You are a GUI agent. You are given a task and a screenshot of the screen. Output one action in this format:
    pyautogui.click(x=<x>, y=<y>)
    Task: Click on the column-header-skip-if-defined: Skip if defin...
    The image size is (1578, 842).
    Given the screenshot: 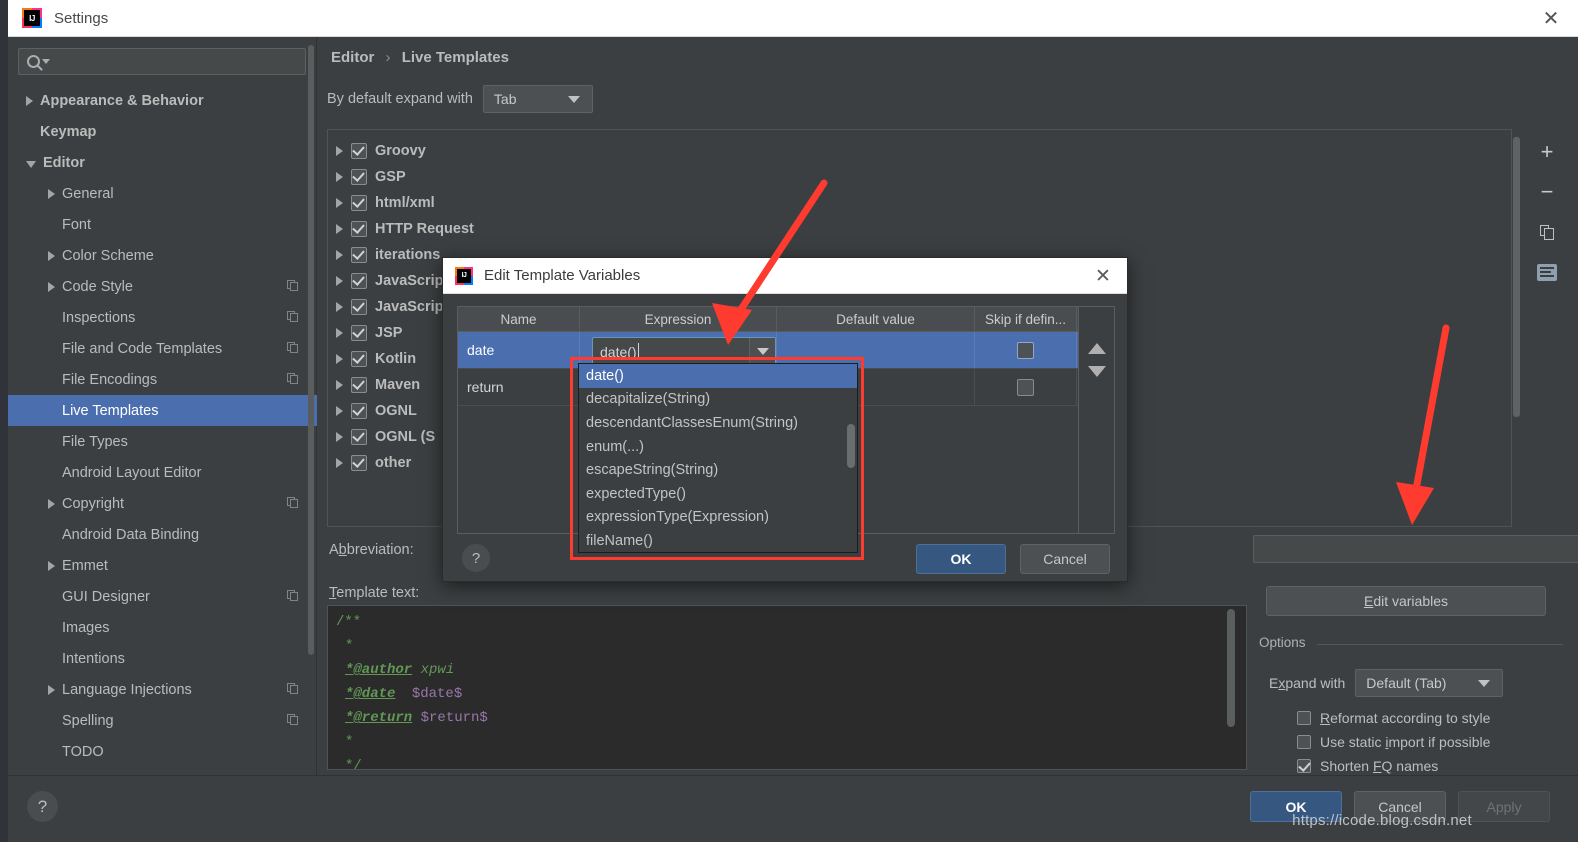 What is the action you would take?
    pyautogui.click(x=1026, y=319)
    